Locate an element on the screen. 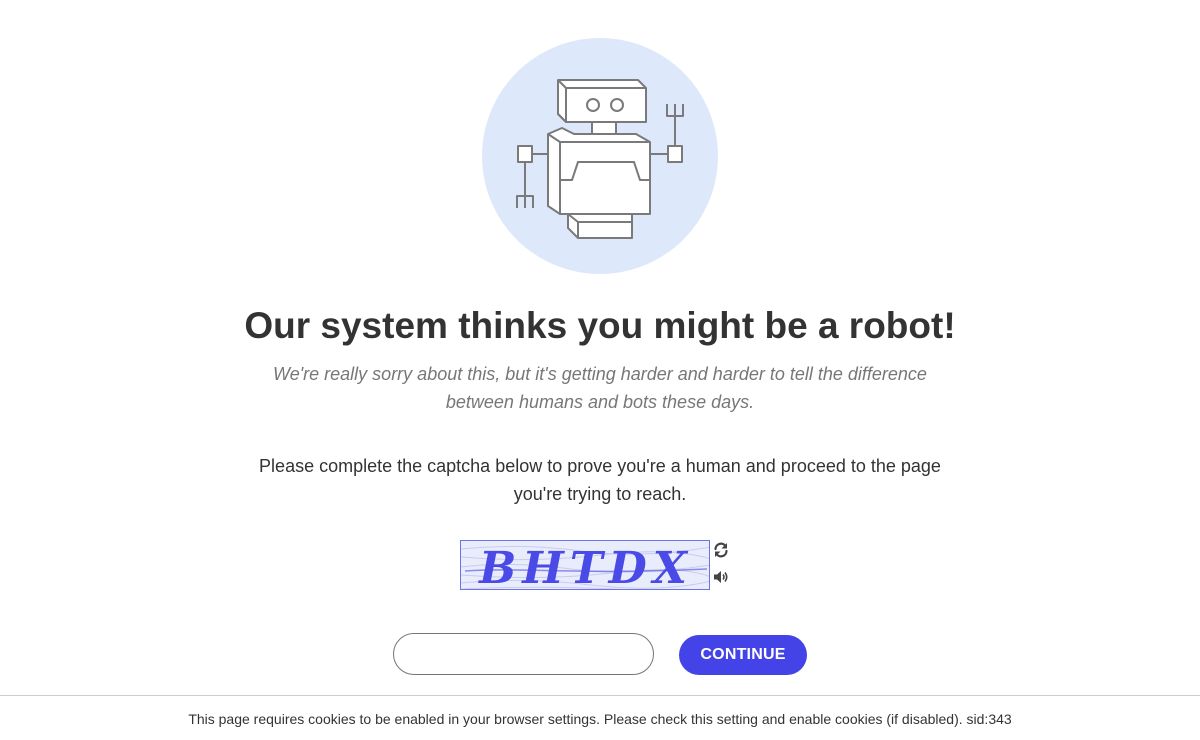  robot-icon is located at coordinates (600, 159).